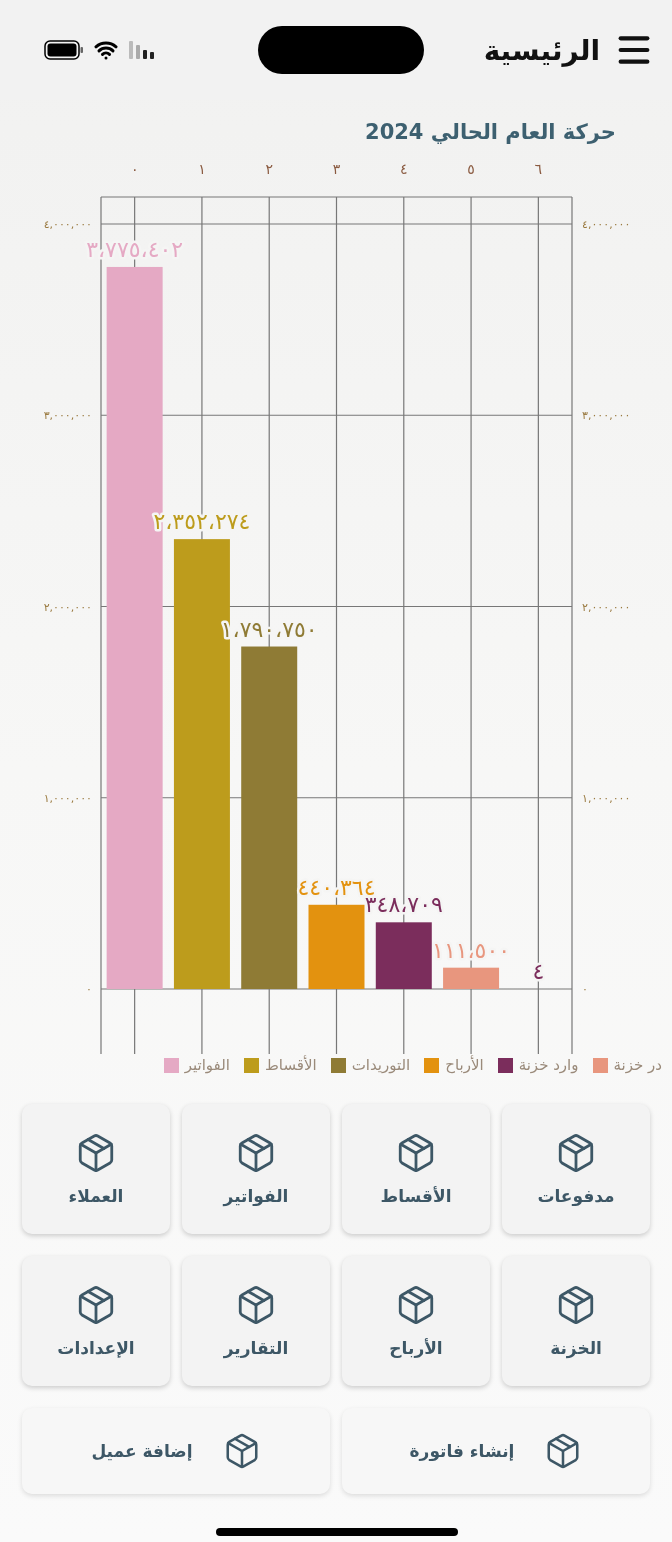  Describe the element at coordinates (134, 169) in the screenshot. I see `x-tick-label: ٠` at that location.